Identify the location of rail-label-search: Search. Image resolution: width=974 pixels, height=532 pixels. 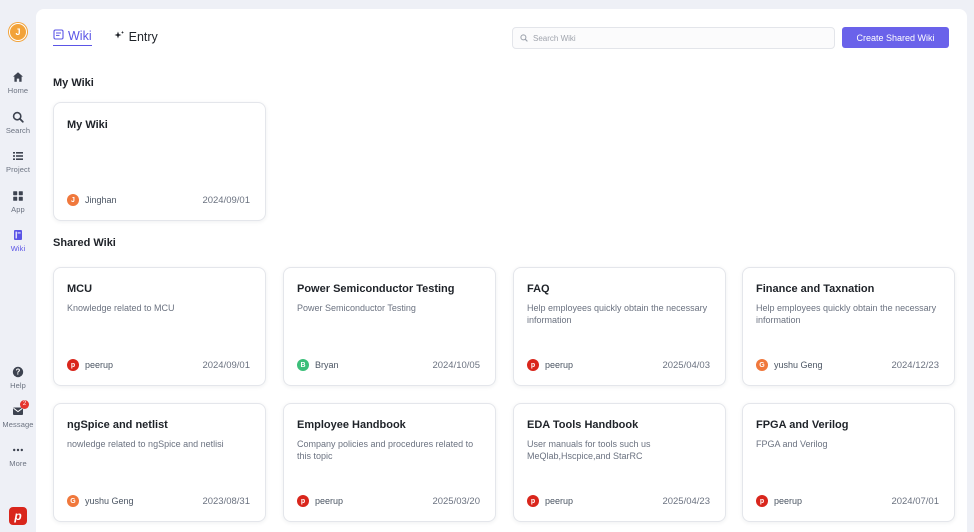
(18, 130).